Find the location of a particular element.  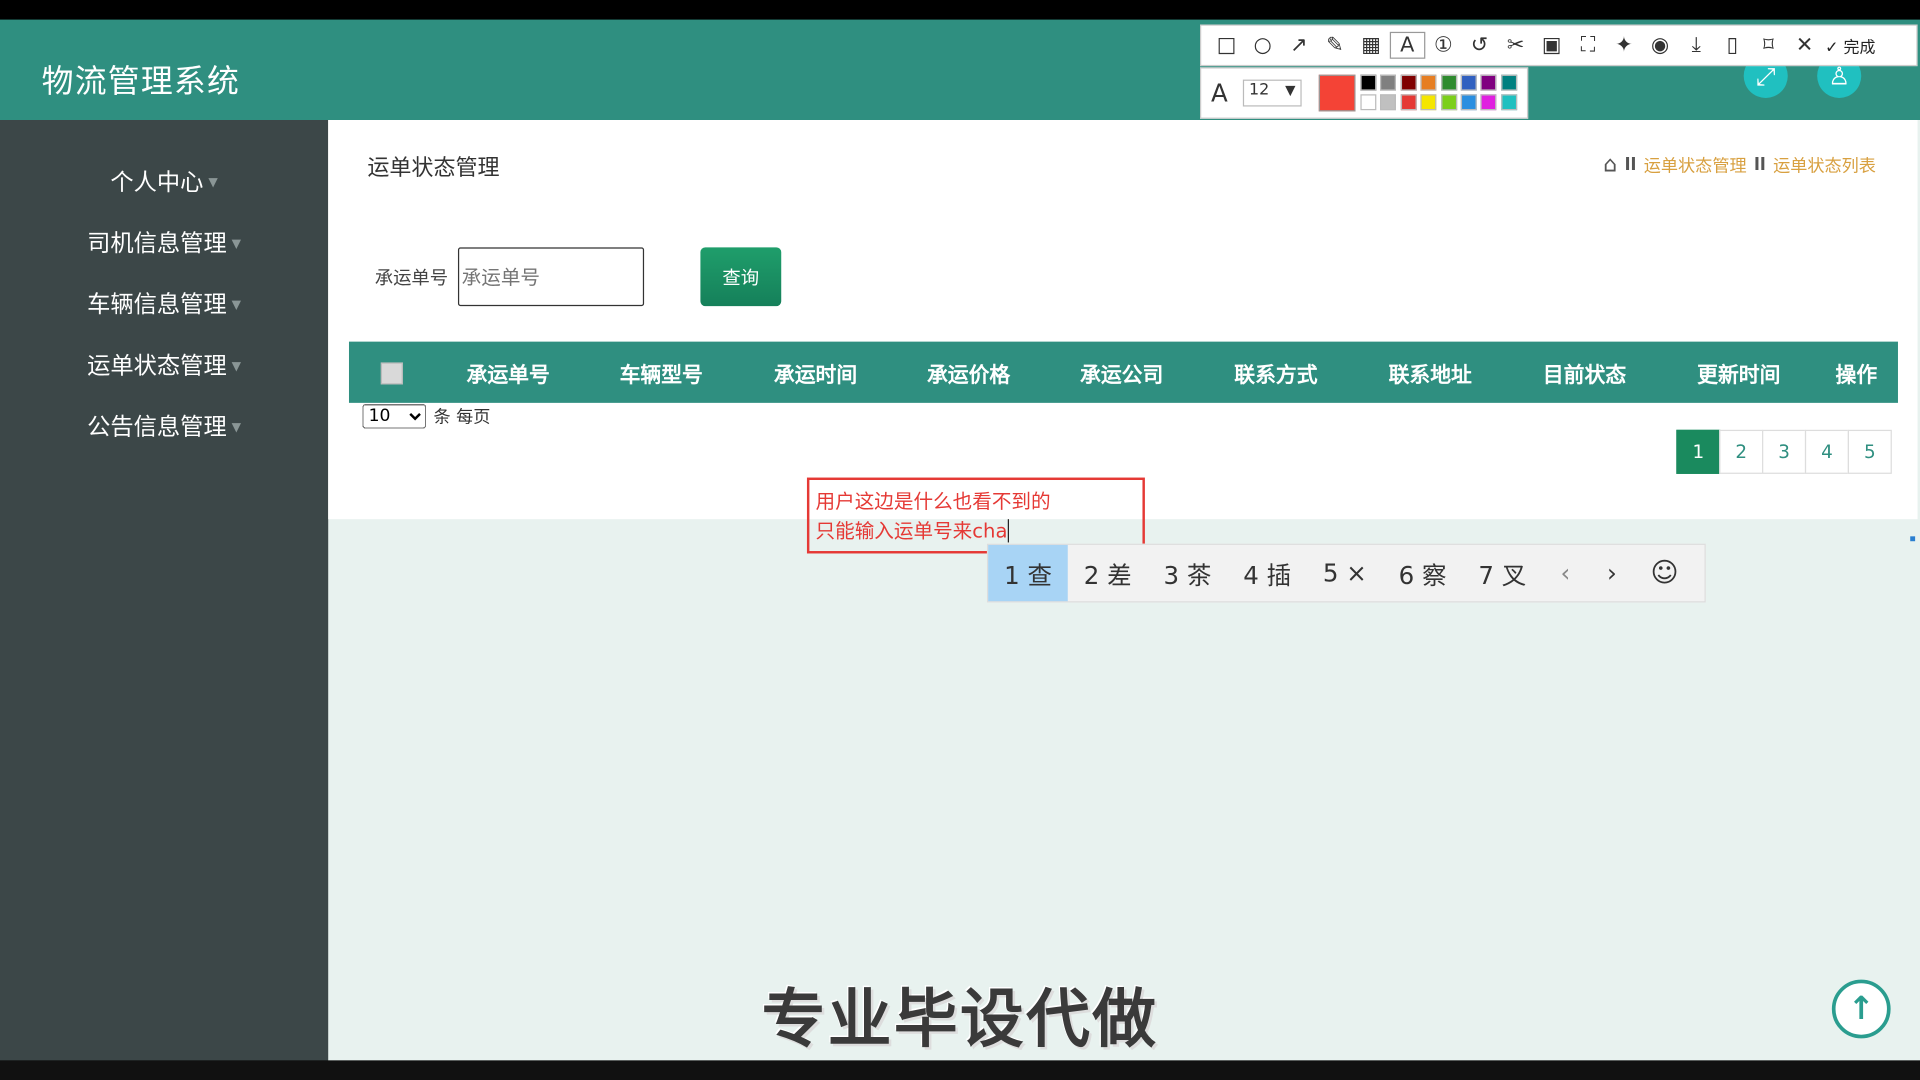

ime-prev-icon: ‹ is located at coordinates (1565, 572).